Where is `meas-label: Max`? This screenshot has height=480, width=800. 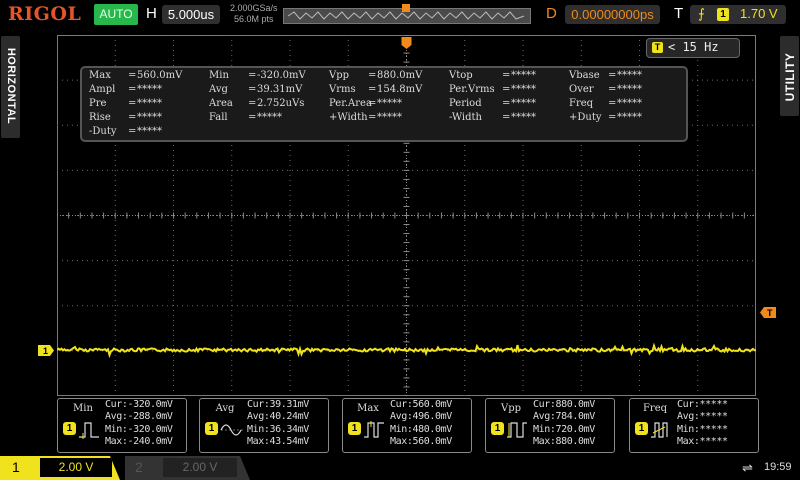
meas-label: Max is located at coordinates (100, 75).